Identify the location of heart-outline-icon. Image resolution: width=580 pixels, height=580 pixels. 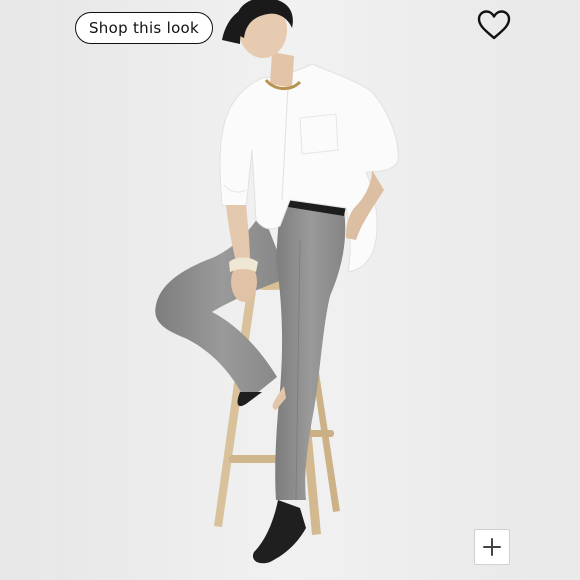
(494, 25).